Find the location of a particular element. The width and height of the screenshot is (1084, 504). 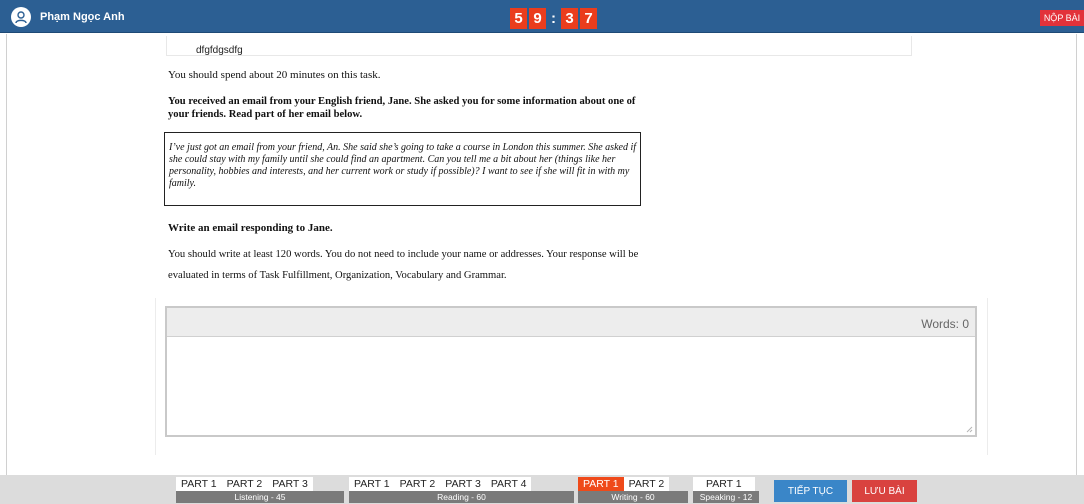

writing-group: PART 1 PART 2 Writing - 60 is located at coordinates (633, 490).